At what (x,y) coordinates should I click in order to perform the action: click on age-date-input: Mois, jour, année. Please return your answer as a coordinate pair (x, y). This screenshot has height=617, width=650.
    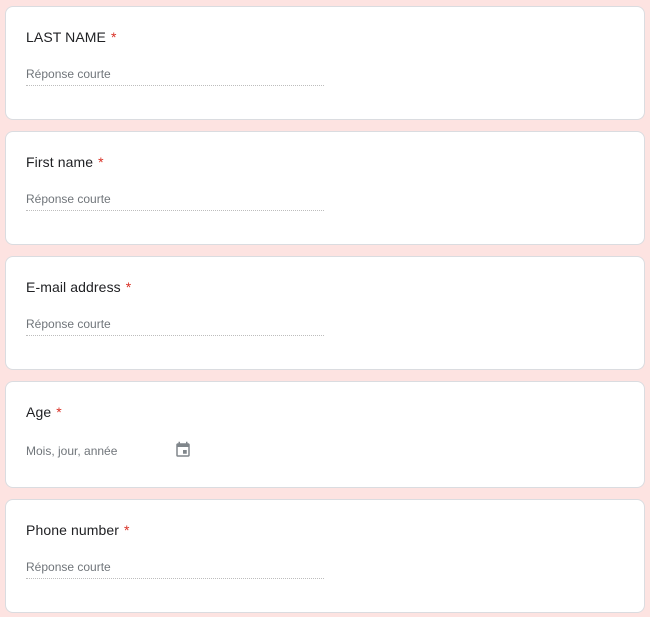
    Looking at the image, I should click on (111, 447).